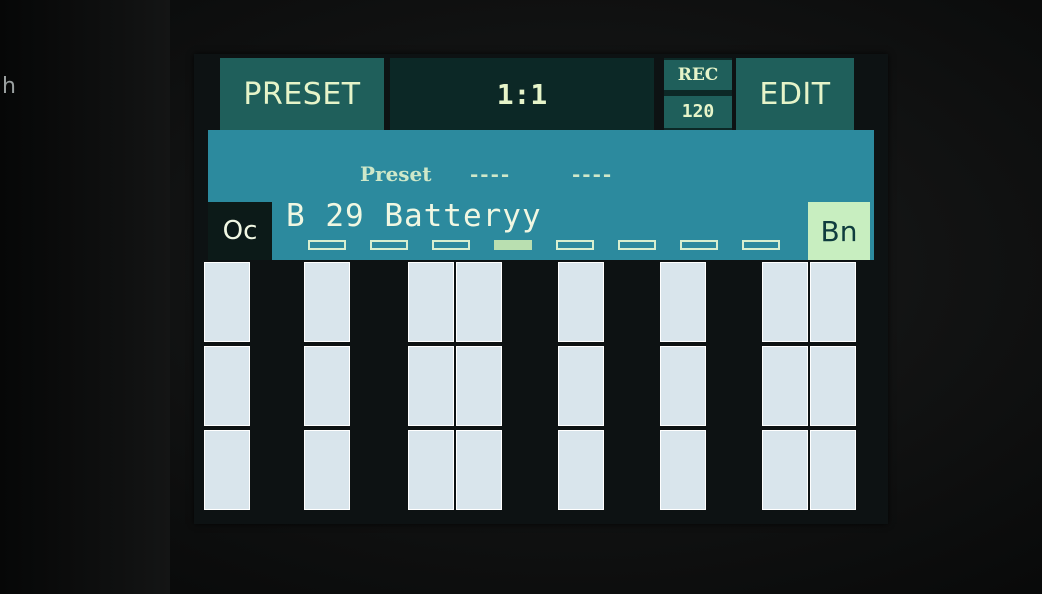 The width and height of the screenshot is (1042, 594). Describe the element at coordinates (541, 195) in the screenshot. I see `preset-info-panel: Preset ---- ---- Oc B 29 Batteryy Bn` at that location.